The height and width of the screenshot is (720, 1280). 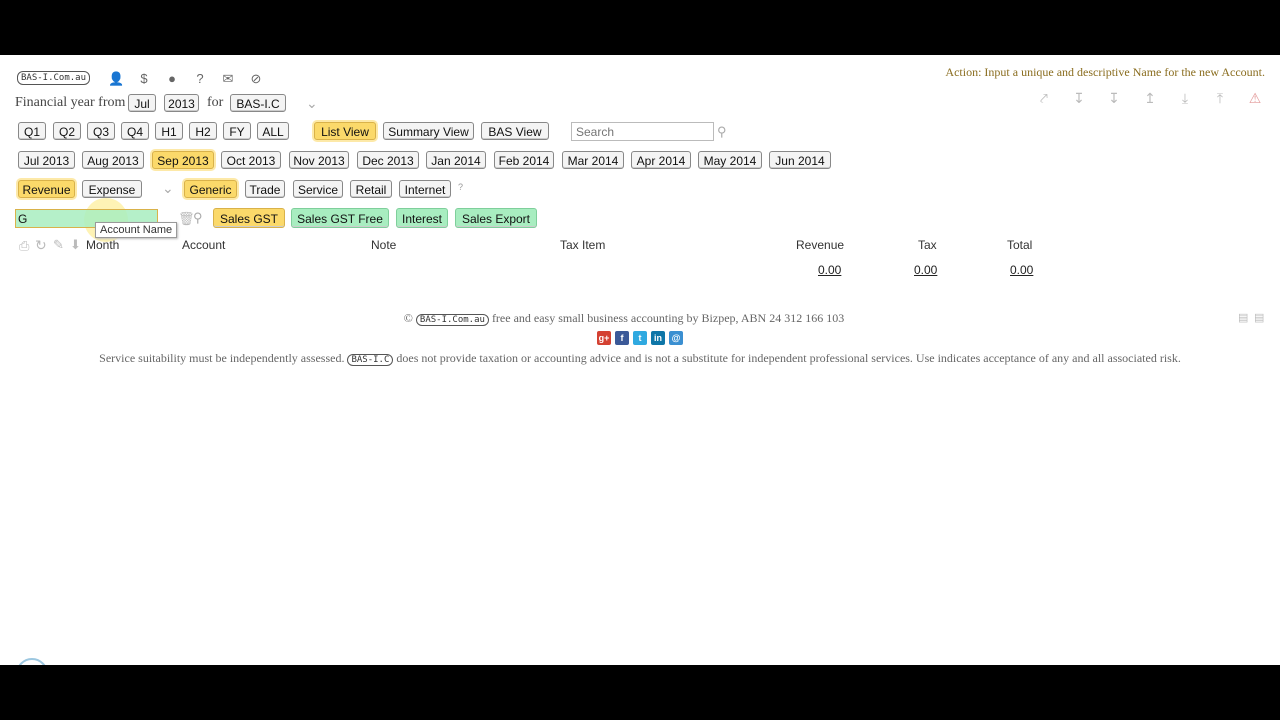 What do you see at coordinates (722, 132) in the screenshot?
I see `search-icon: ⚲` at bounding box center [722, 132].